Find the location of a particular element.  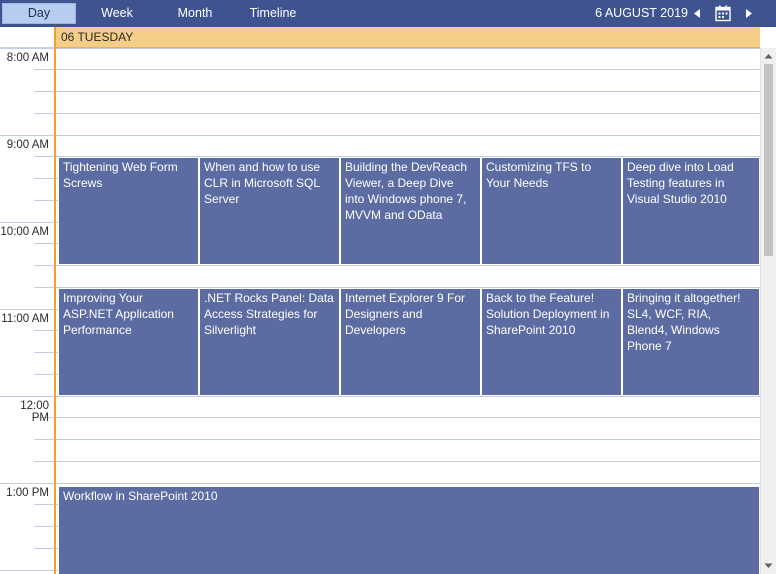

tab-week: Week is located at coordinates (117, 13).